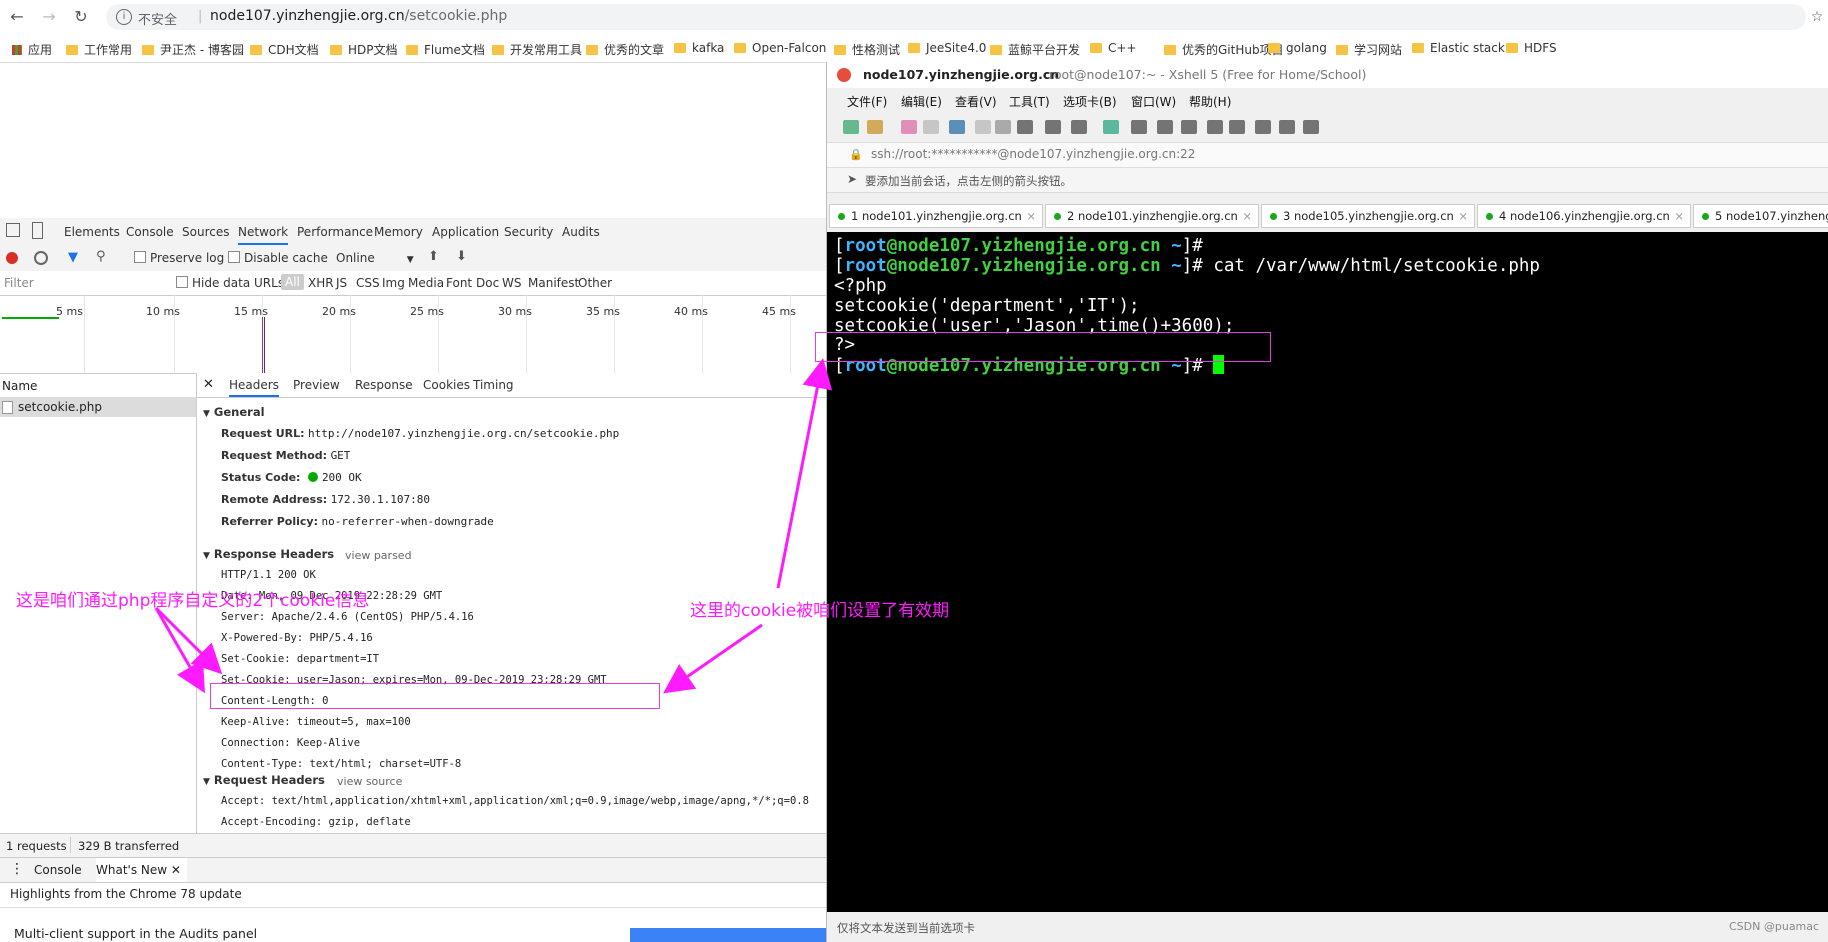 The height and width of the screenshot is (942, 1828). Describe the element at coordinates (493, 526) in the screenshot. I see `annotation-arrows` at that location.